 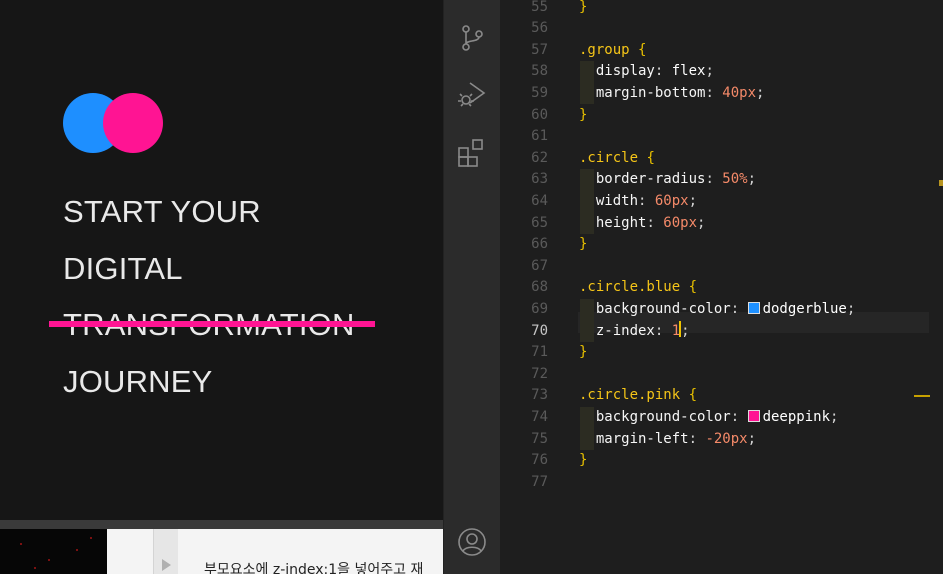 I want to click on source-control-icon, so click(x=472, y=38).